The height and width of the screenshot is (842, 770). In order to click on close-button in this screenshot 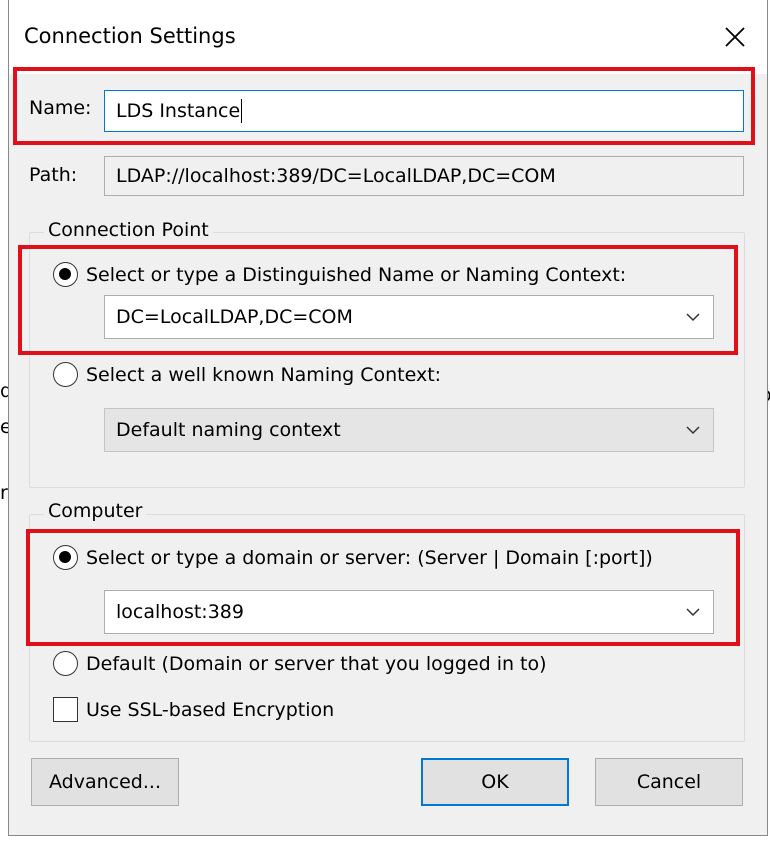, I will do `click(735, 37)`.